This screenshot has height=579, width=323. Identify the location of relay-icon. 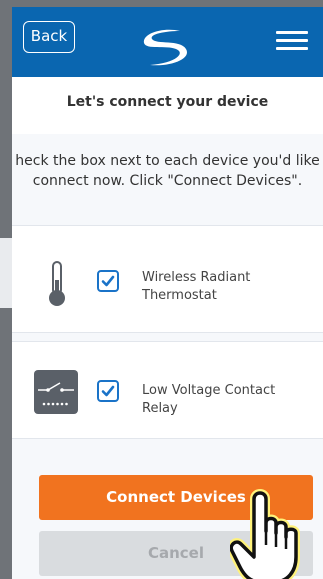
(56, 392).